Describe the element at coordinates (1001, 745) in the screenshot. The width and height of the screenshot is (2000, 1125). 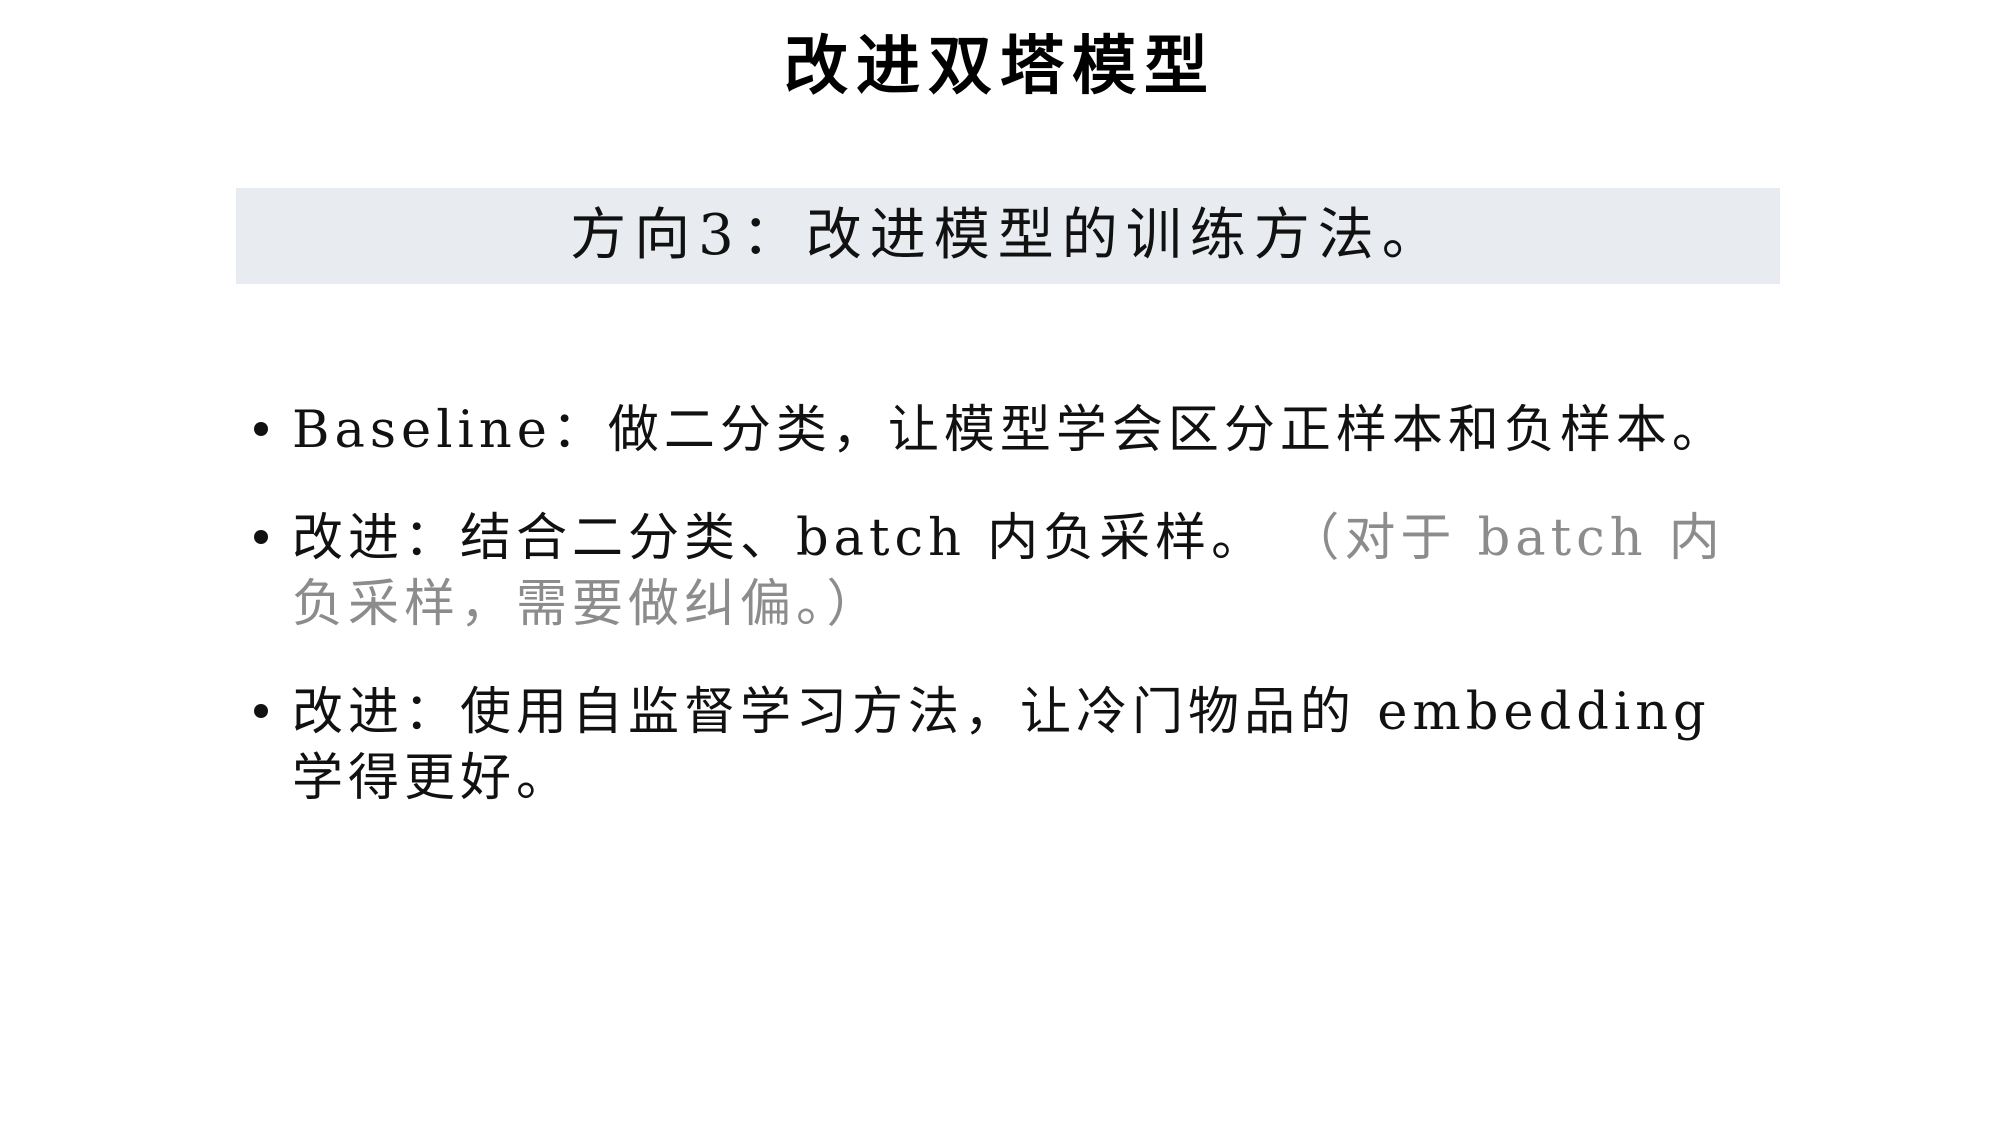
I see `bullet-text: 改进：使用自监督学习方法，让冷门物品的 embedding 学得更好。` at that location.